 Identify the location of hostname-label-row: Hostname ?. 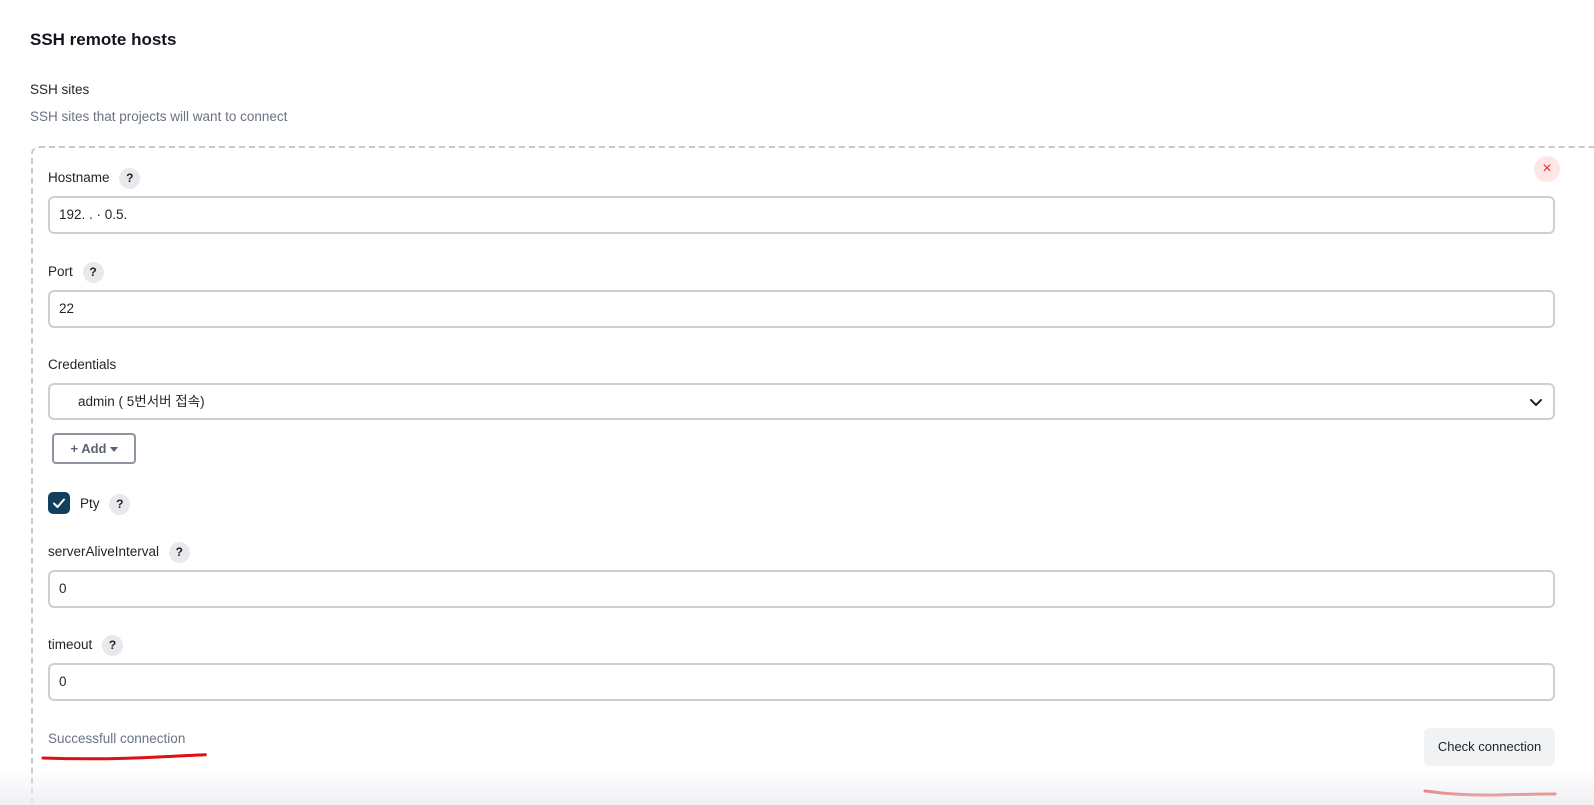
(94, 178).